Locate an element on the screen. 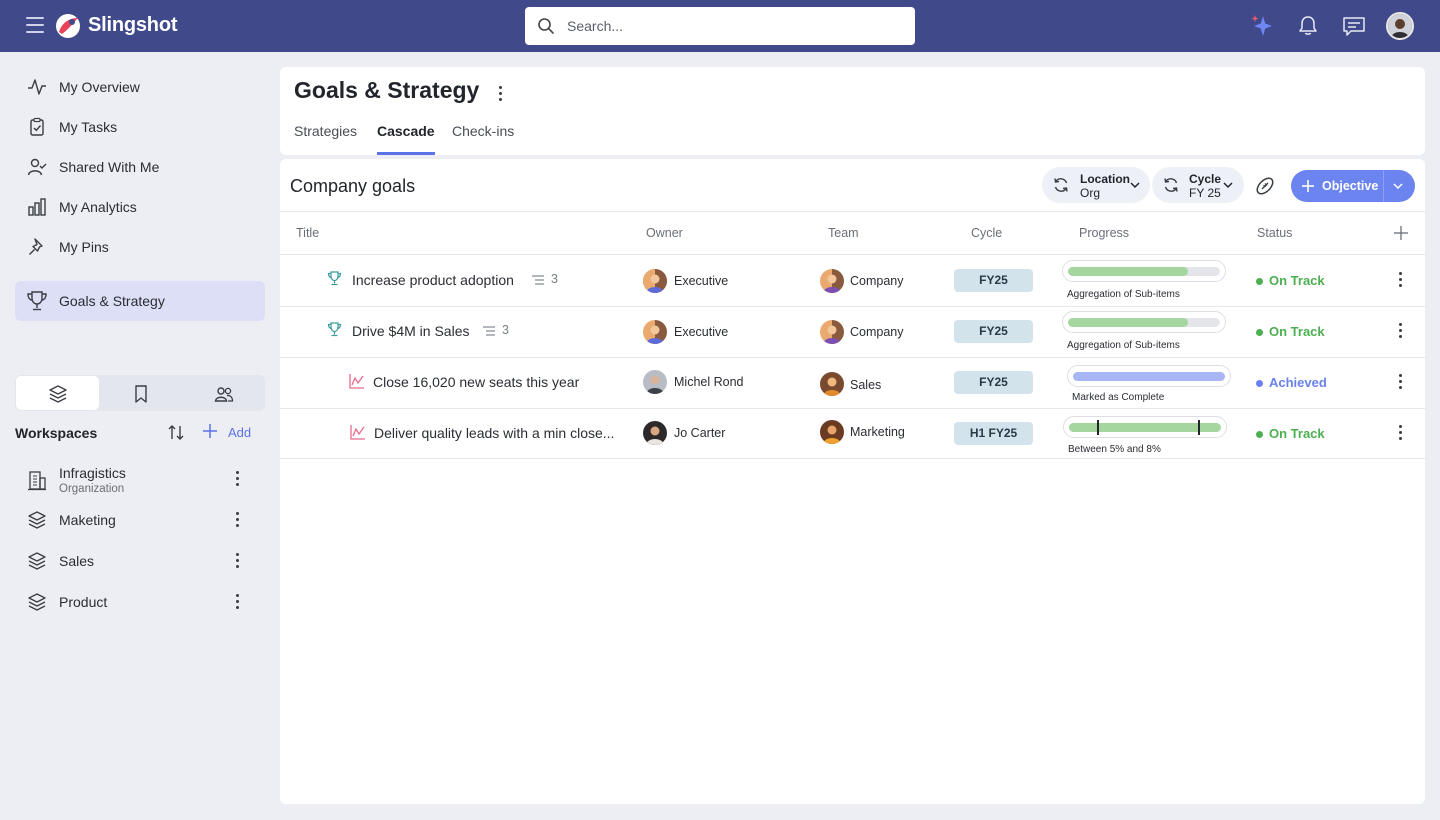 This screenshot has height=820, width=1440. cycle-filter: Cycle FY 25 is located at coordinates (1198, 185).